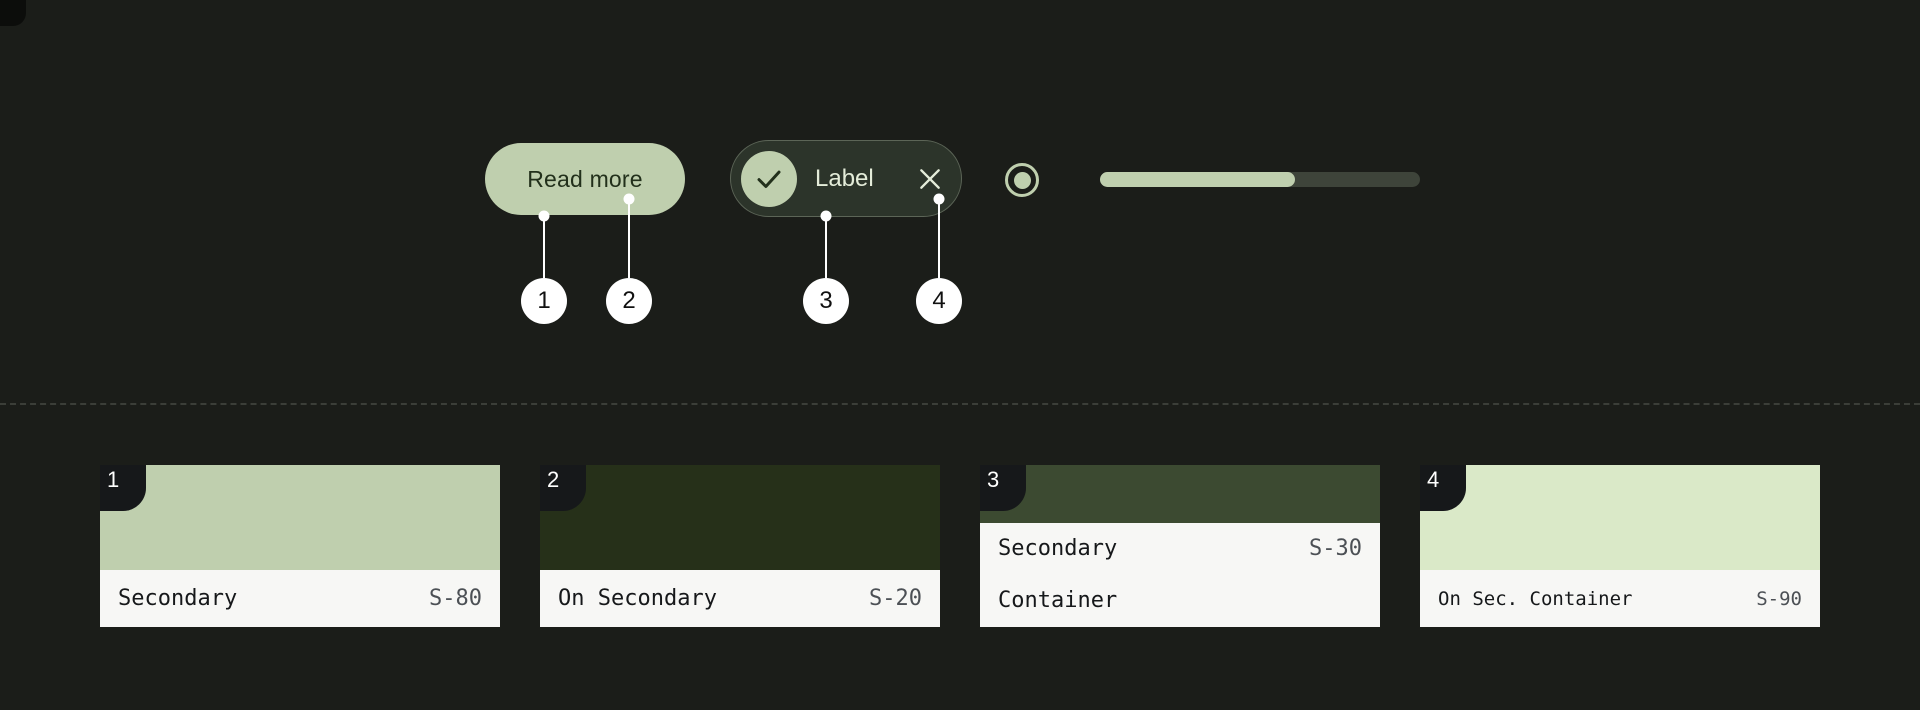  I want to click on swatch-label-bar: On Secondary S-20, so click(740, 598).